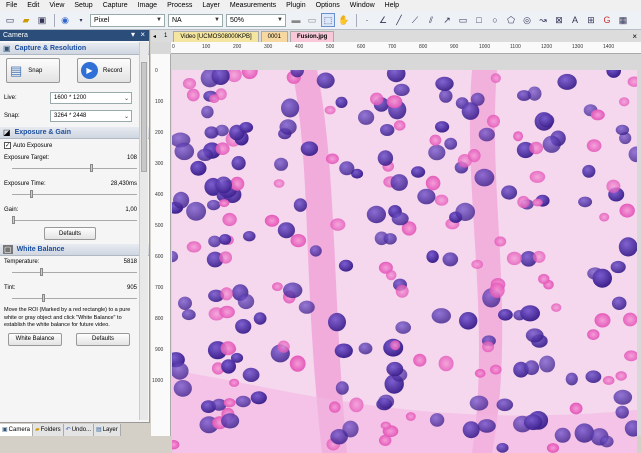  I want to click on select-rect-icon: ⬚, so click(328, 20).